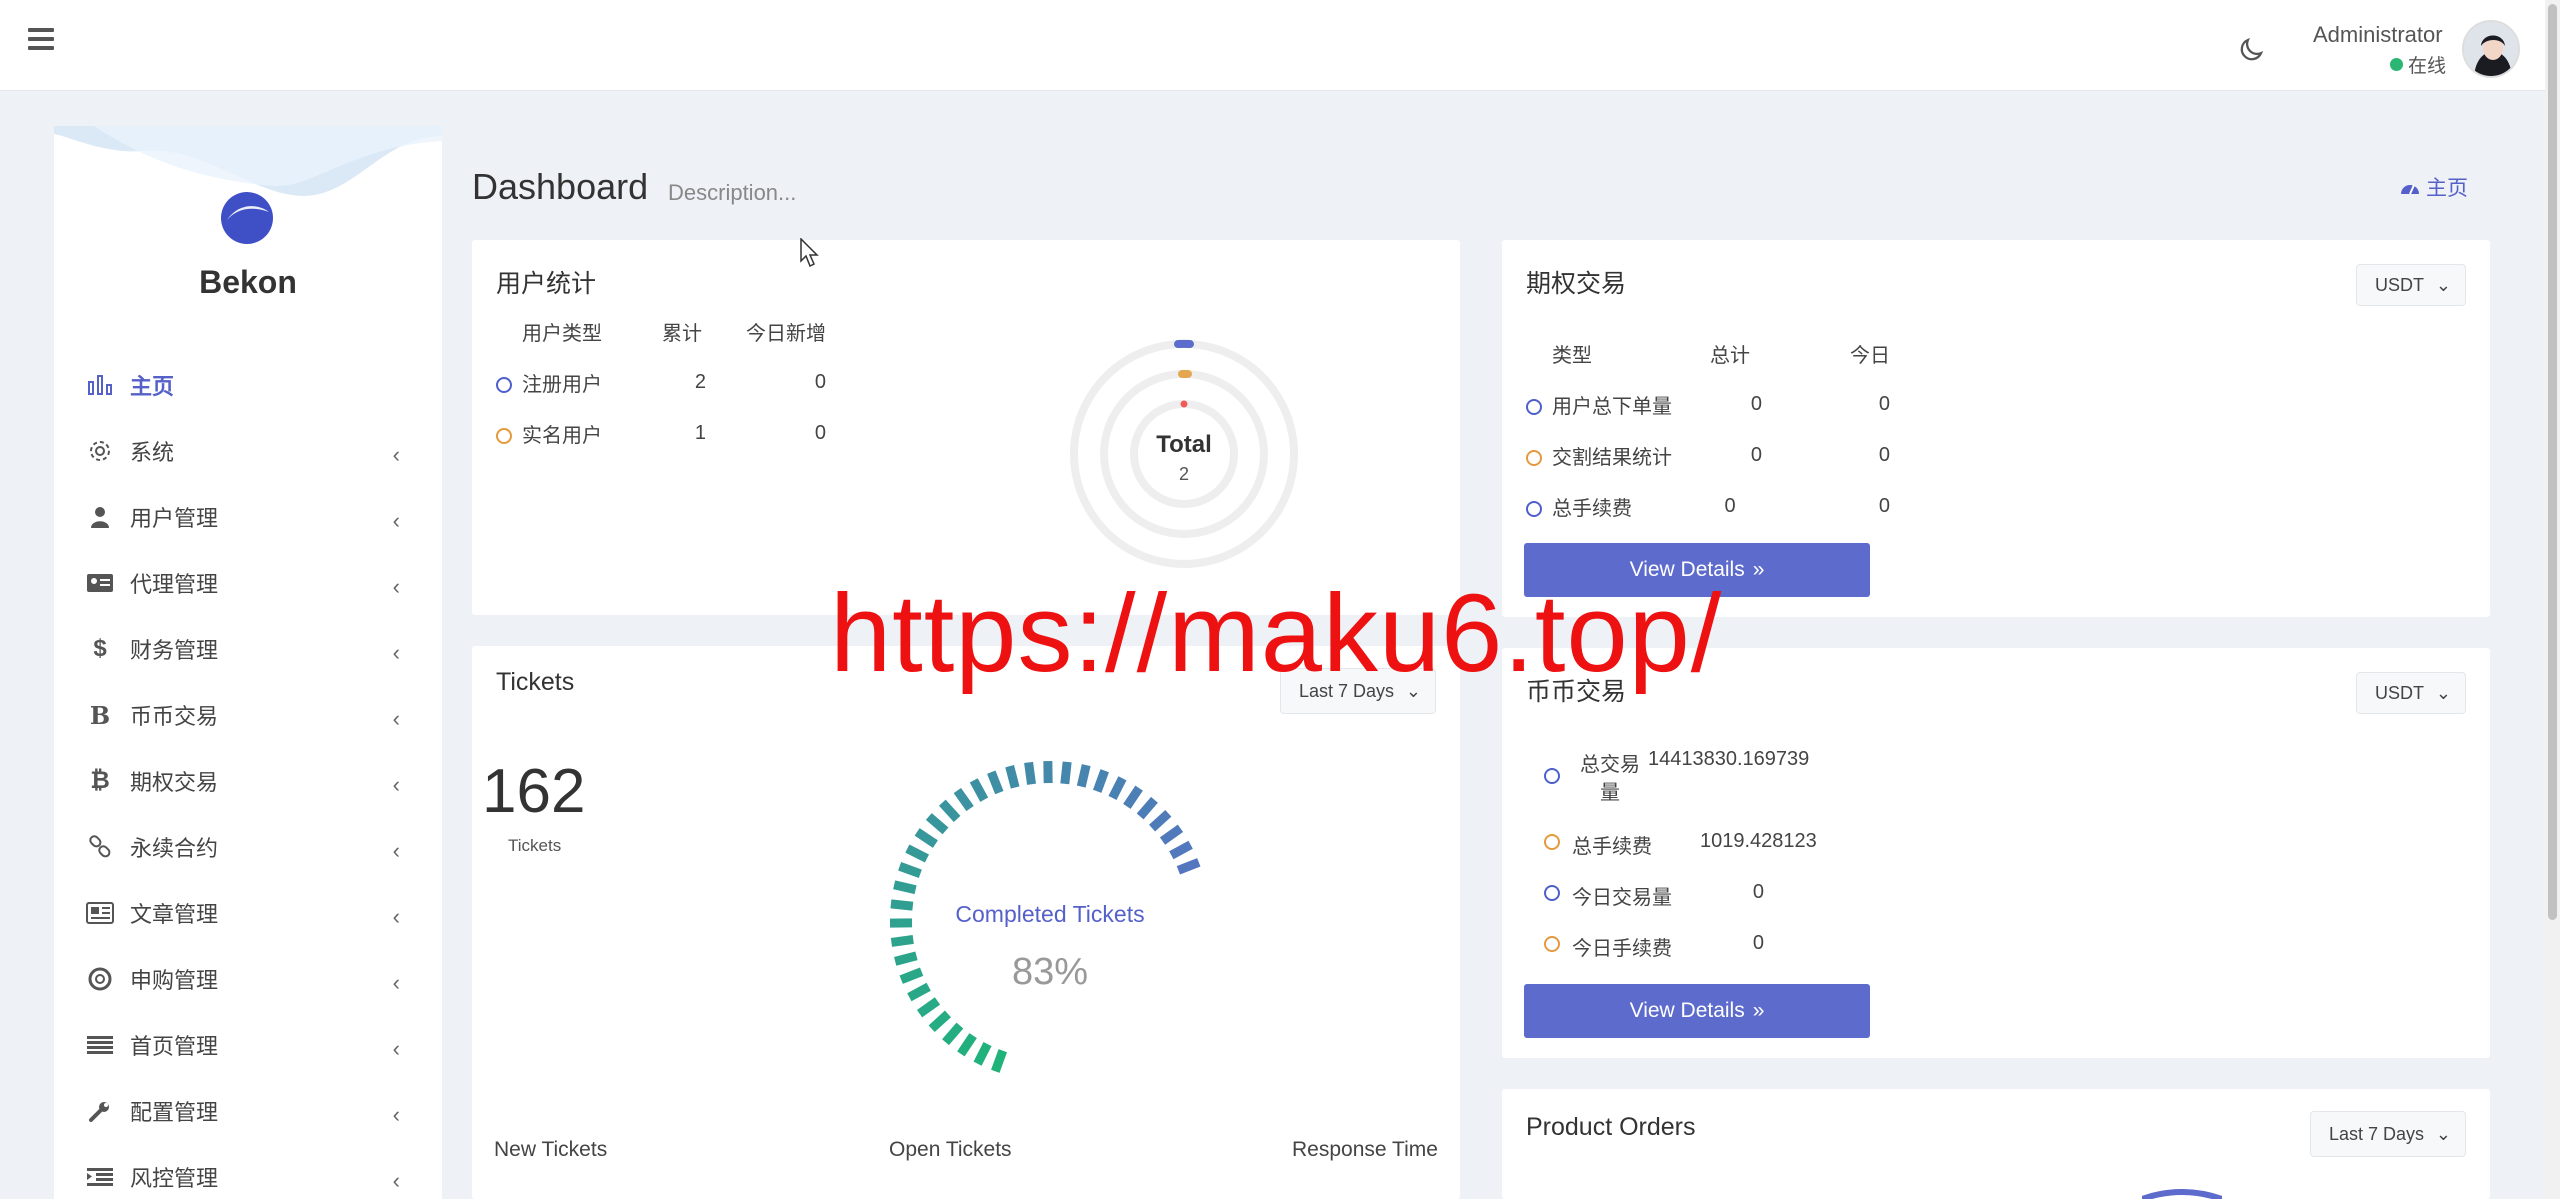  Describe the element at coordinates (1049, 914) in the screenshot. I see `gauge-label: Completed Tickets` at that location.